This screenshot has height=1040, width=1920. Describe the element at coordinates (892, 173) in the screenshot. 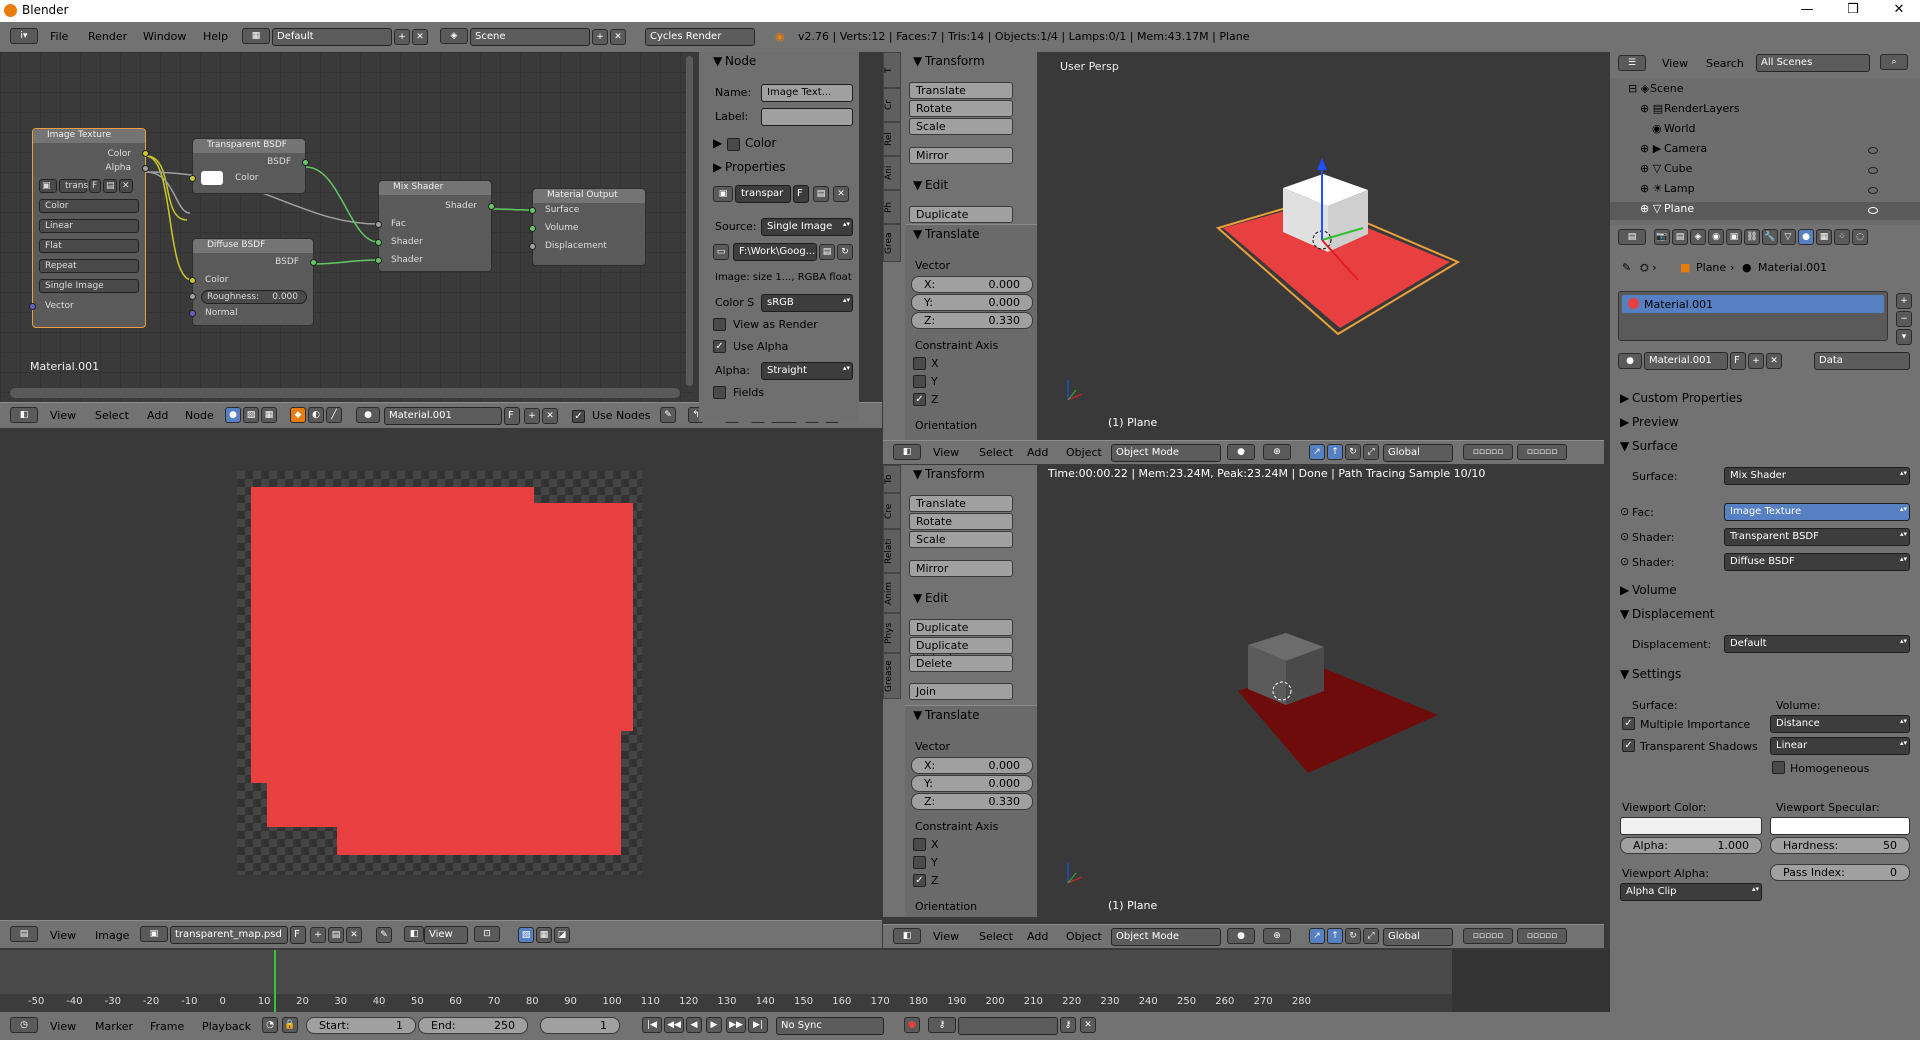

I see `tab-animation: Ani` at that location.